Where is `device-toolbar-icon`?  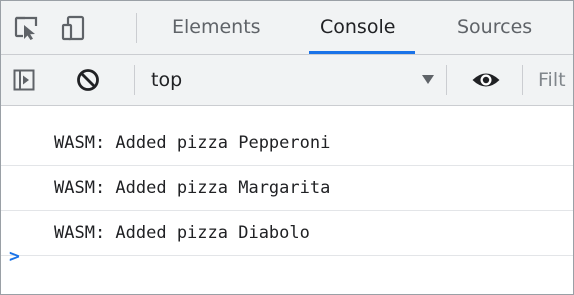
device-toolbar-icon is located at coordinates (74, 28).